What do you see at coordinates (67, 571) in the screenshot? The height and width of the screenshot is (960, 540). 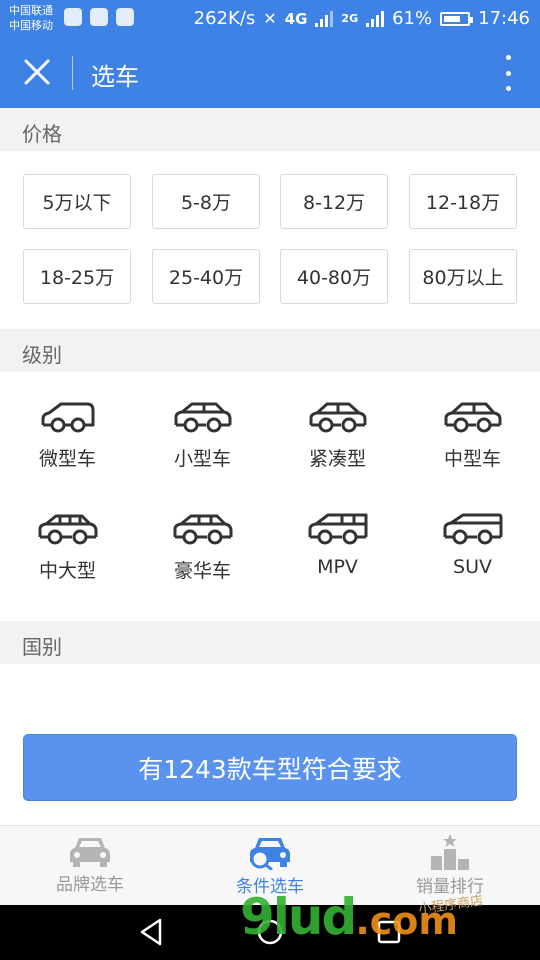 I see `class-label: 中大型` at bounding box center [67, 571].